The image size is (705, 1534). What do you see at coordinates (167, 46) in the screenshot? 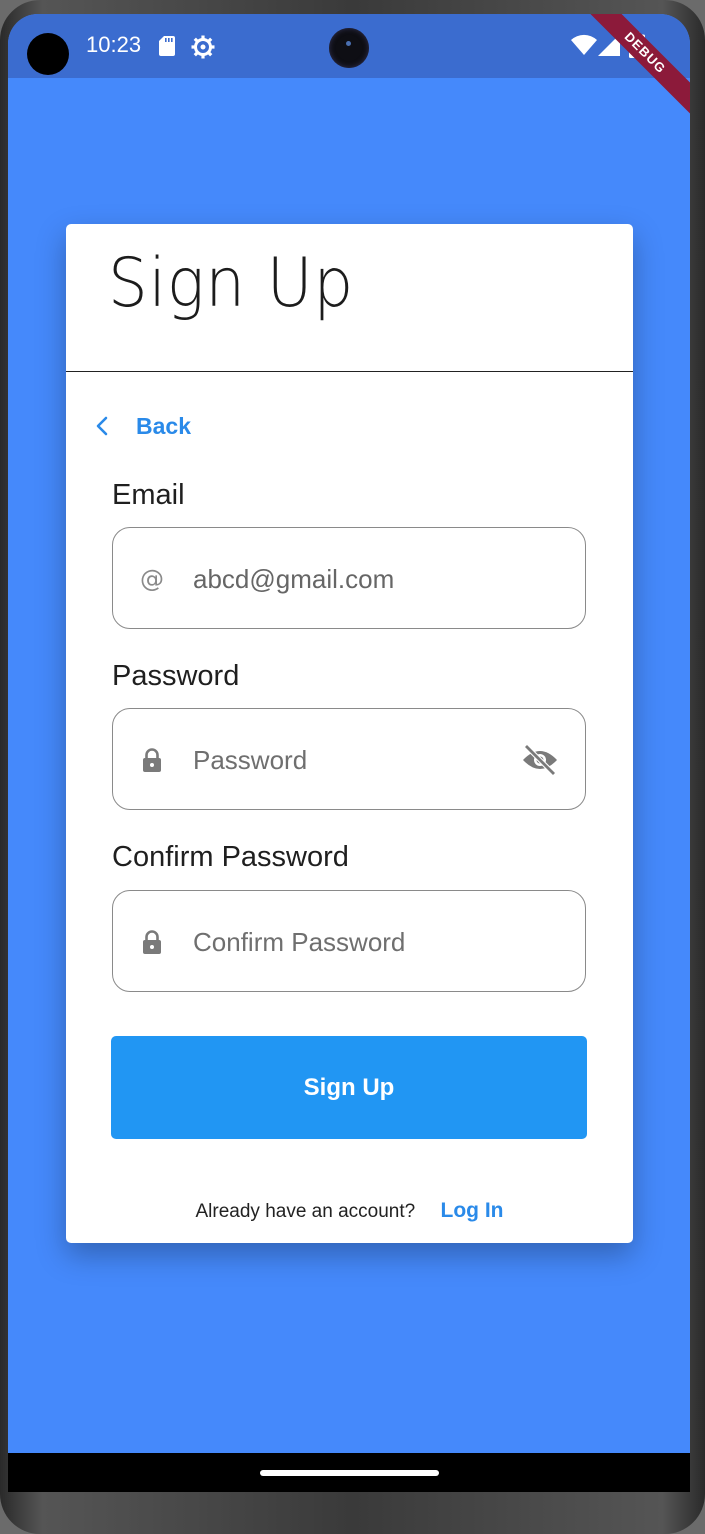
I see `sd-card-icon` at bounding box center [167, 46].